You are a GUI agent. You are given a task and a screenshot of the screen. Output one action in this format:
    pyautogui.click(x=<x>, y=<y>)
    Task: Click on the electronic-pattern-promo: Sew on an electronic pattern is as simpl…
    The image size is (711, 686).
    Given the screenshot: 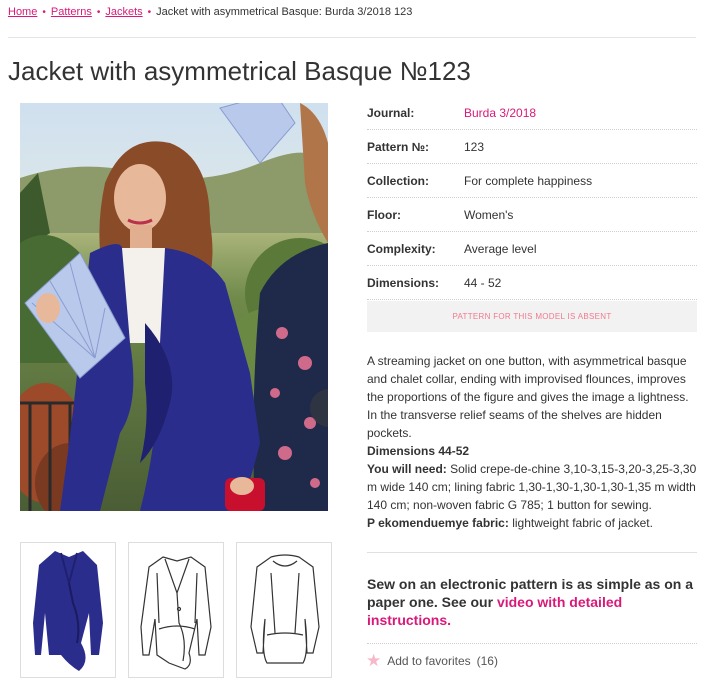 What is the action you would take?
    pyautogui.click(x=532, y=602)
    